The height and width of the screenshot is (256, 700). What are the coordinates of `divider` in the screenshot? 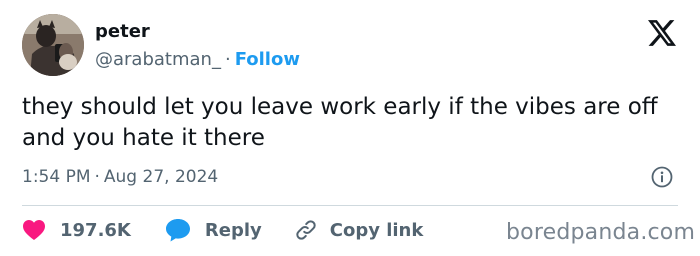 It's located at (350, 205).